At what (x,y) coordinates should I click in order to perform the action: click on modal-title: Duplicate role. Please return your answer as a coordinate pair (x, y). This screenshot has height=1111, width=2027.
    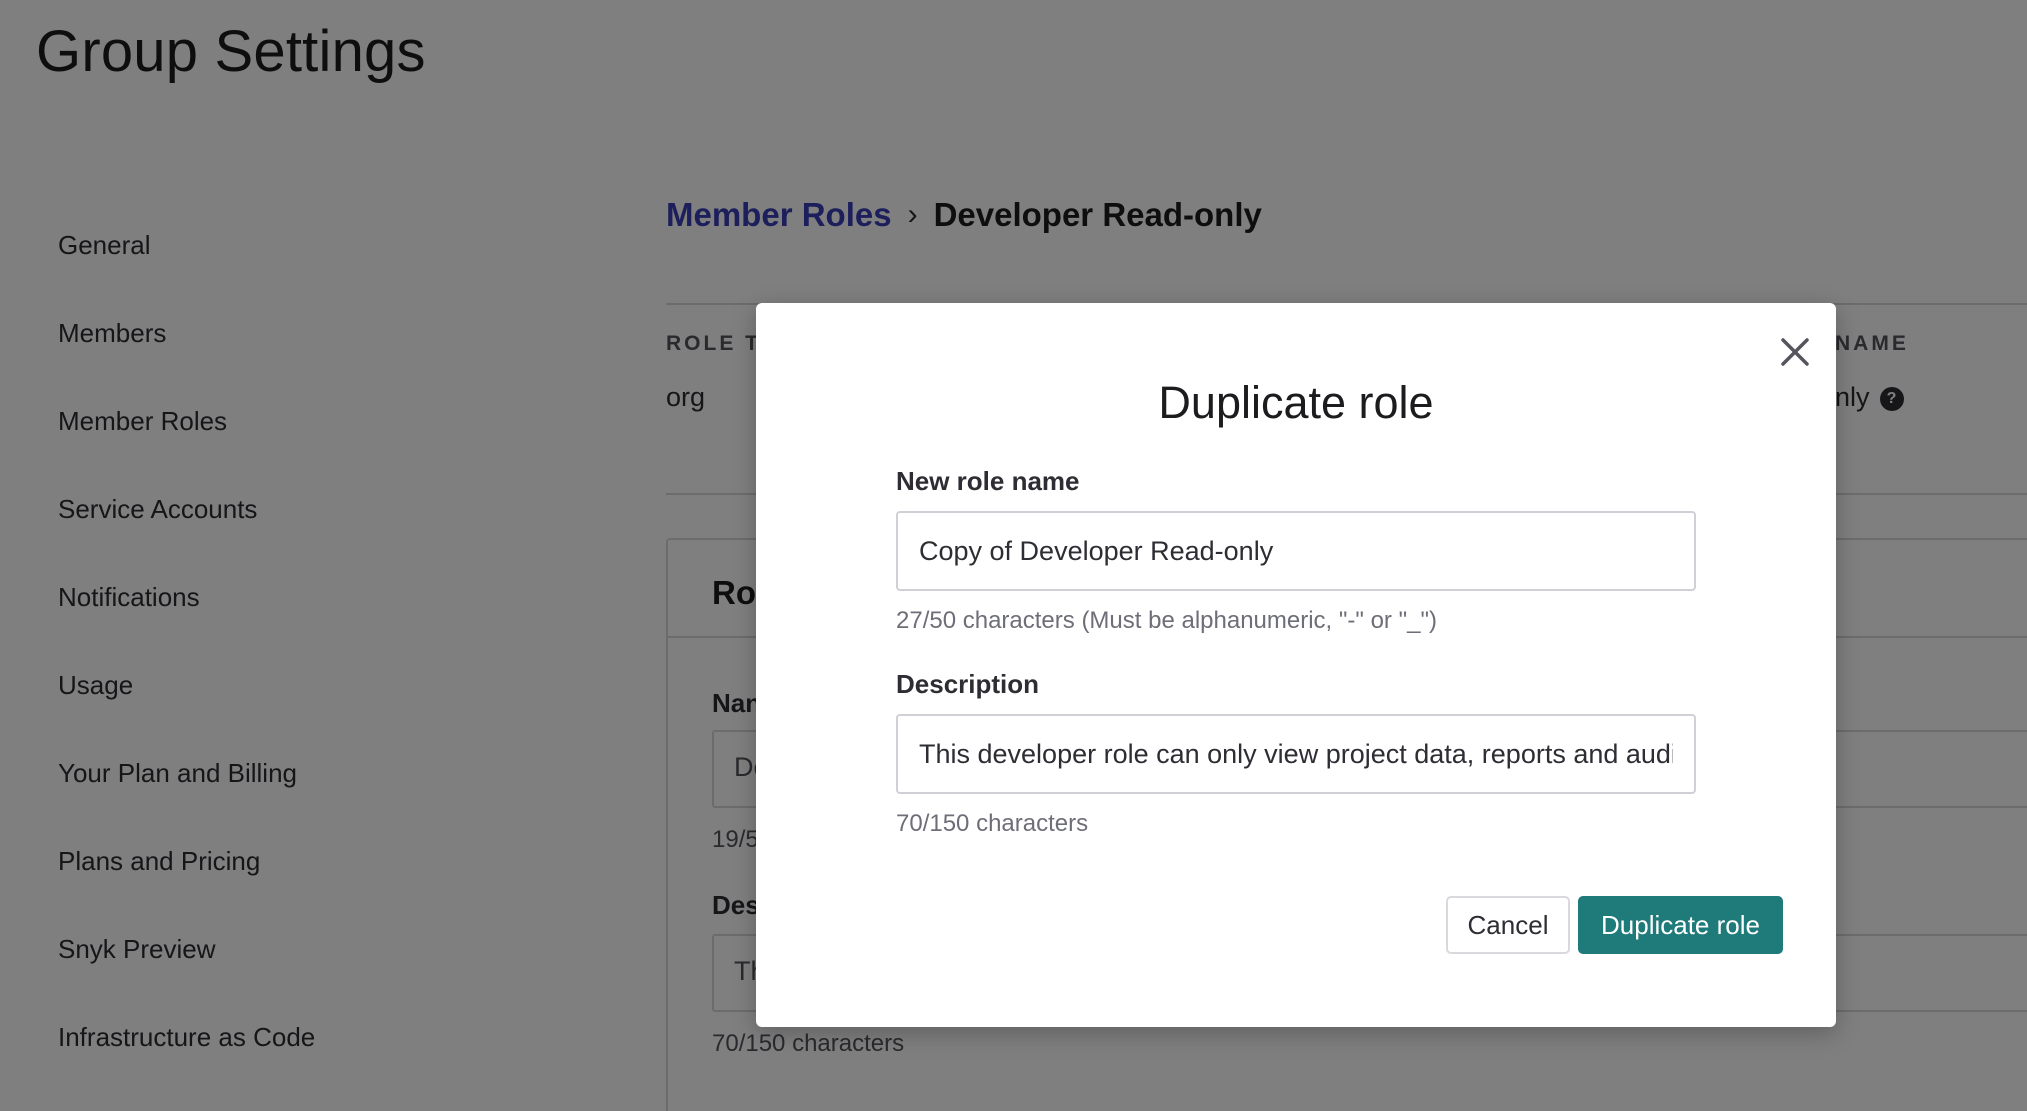
    Looking at the image, I should click on (1296, 402).